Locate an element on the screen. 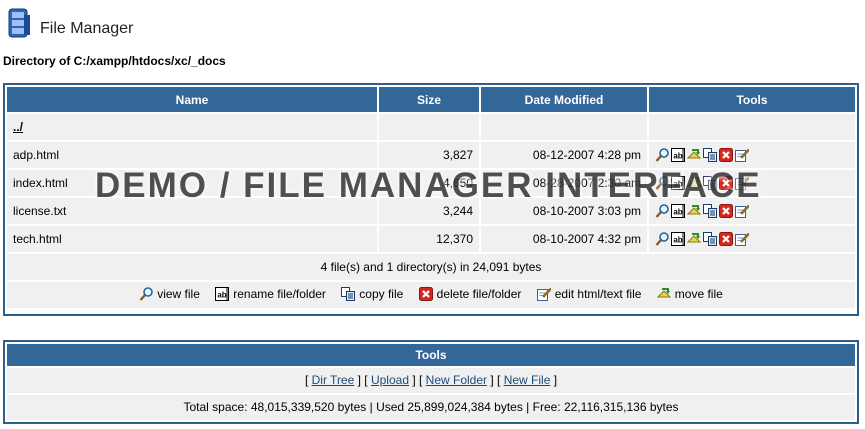 The image size is (865, 429). column-header-size: Size is located at coordinates (429, 99).